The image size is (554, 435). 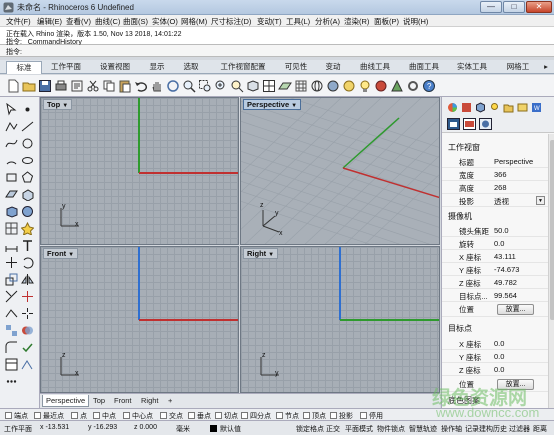 I want to click on cut-icon, so click(x=93, y=86).